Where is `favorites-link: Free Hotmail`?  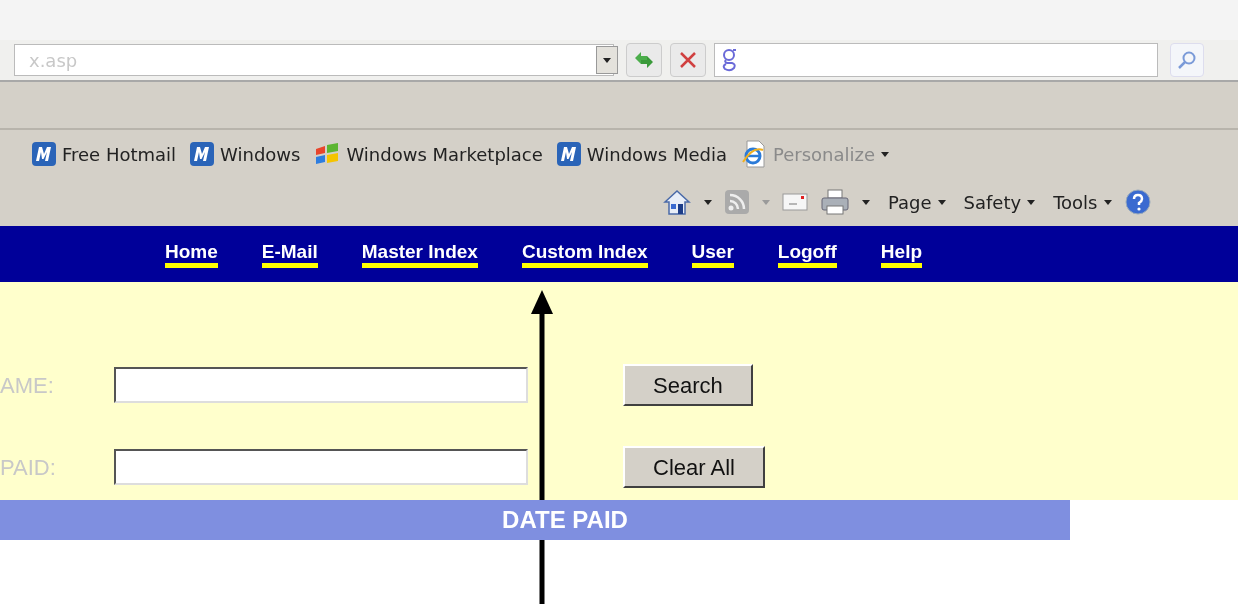 favorites-link: Free Hotmail is located at coordinates (104, 154).